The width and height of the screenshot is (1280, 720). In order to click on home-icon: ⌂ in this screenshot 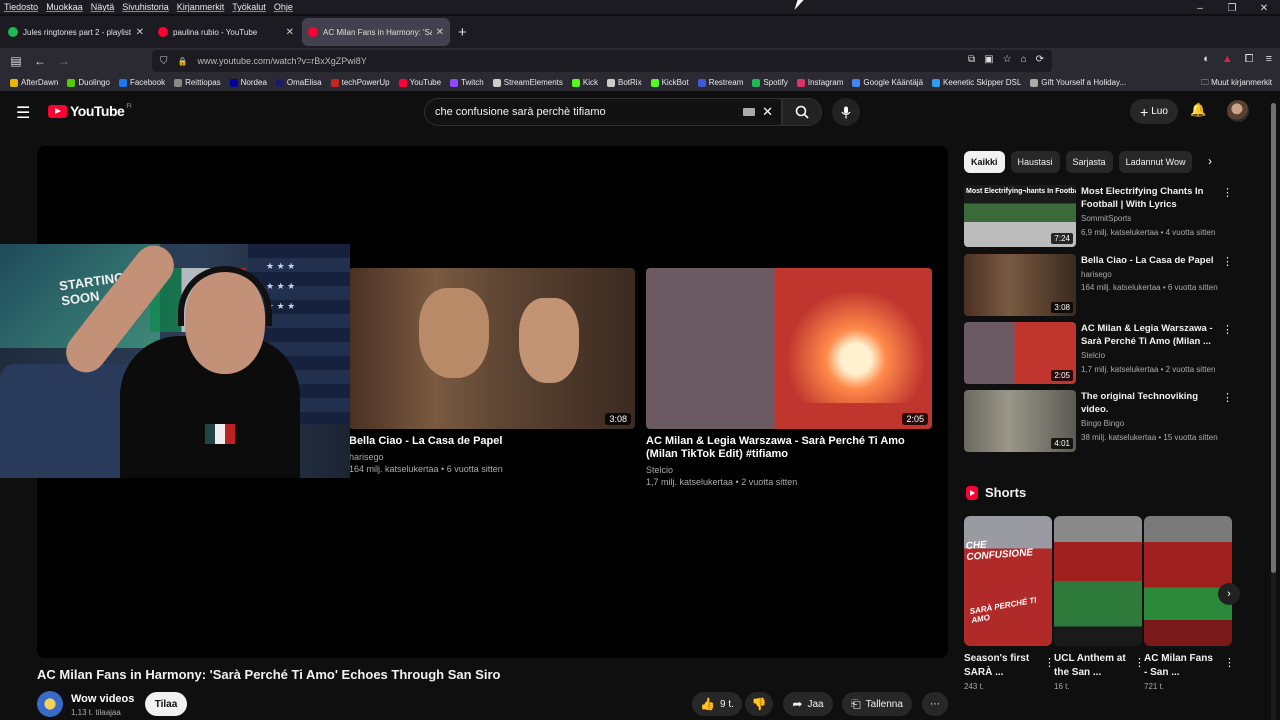, I will do `click(1024, 59)`.